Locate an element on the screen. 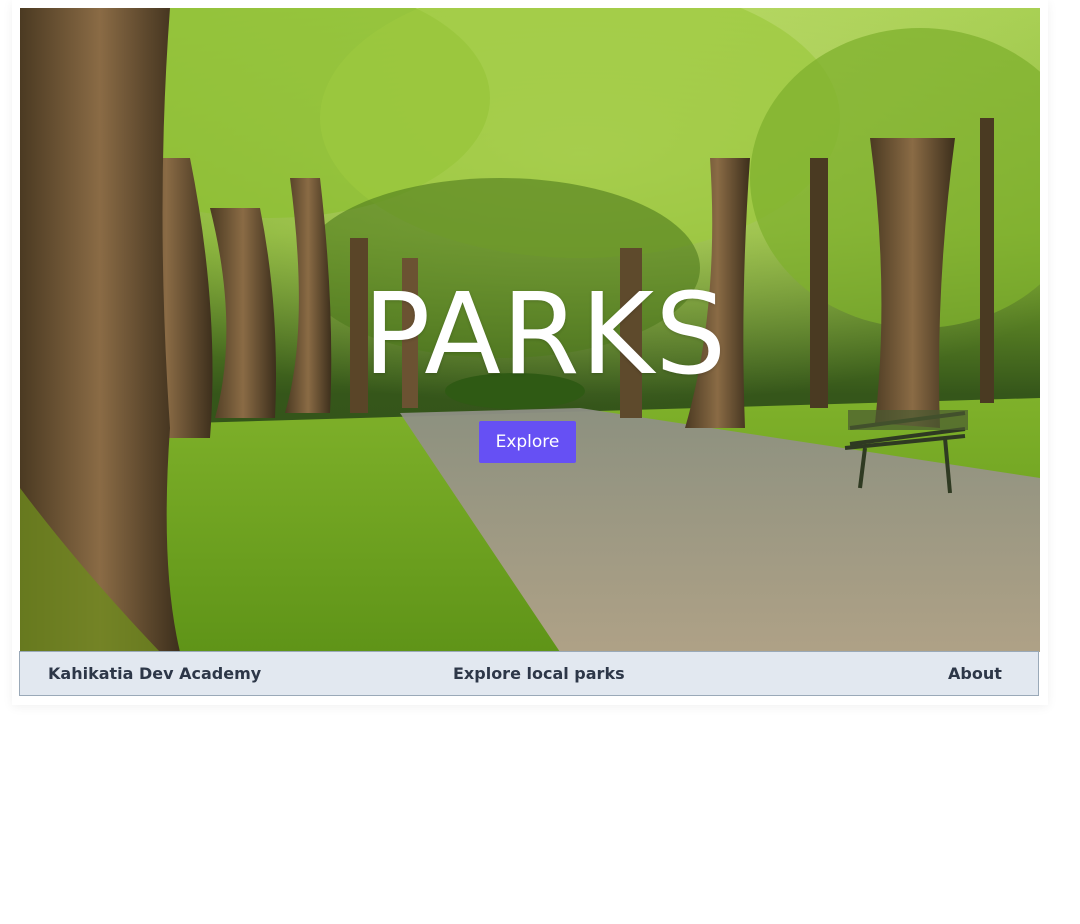  hero-title: PARKS is located at coordinates (545, 335).